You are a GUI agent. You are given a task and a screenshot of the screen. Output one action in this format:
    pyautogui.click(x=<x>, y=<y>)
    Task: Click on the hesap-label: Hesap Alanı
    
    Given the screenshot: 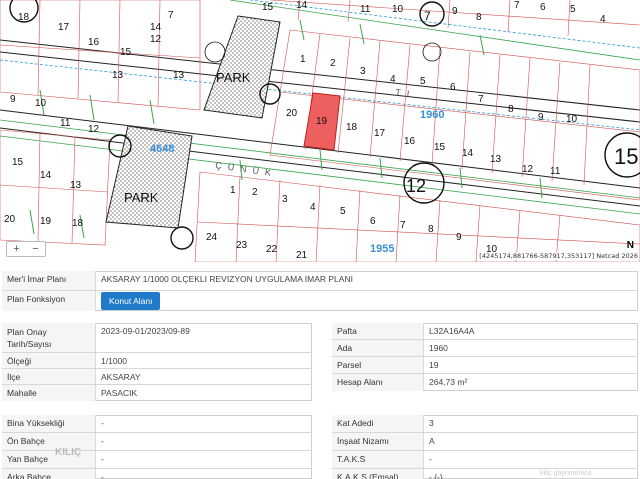 What is the action you would take?
    pyautogui.click(x=378, y=382)
    